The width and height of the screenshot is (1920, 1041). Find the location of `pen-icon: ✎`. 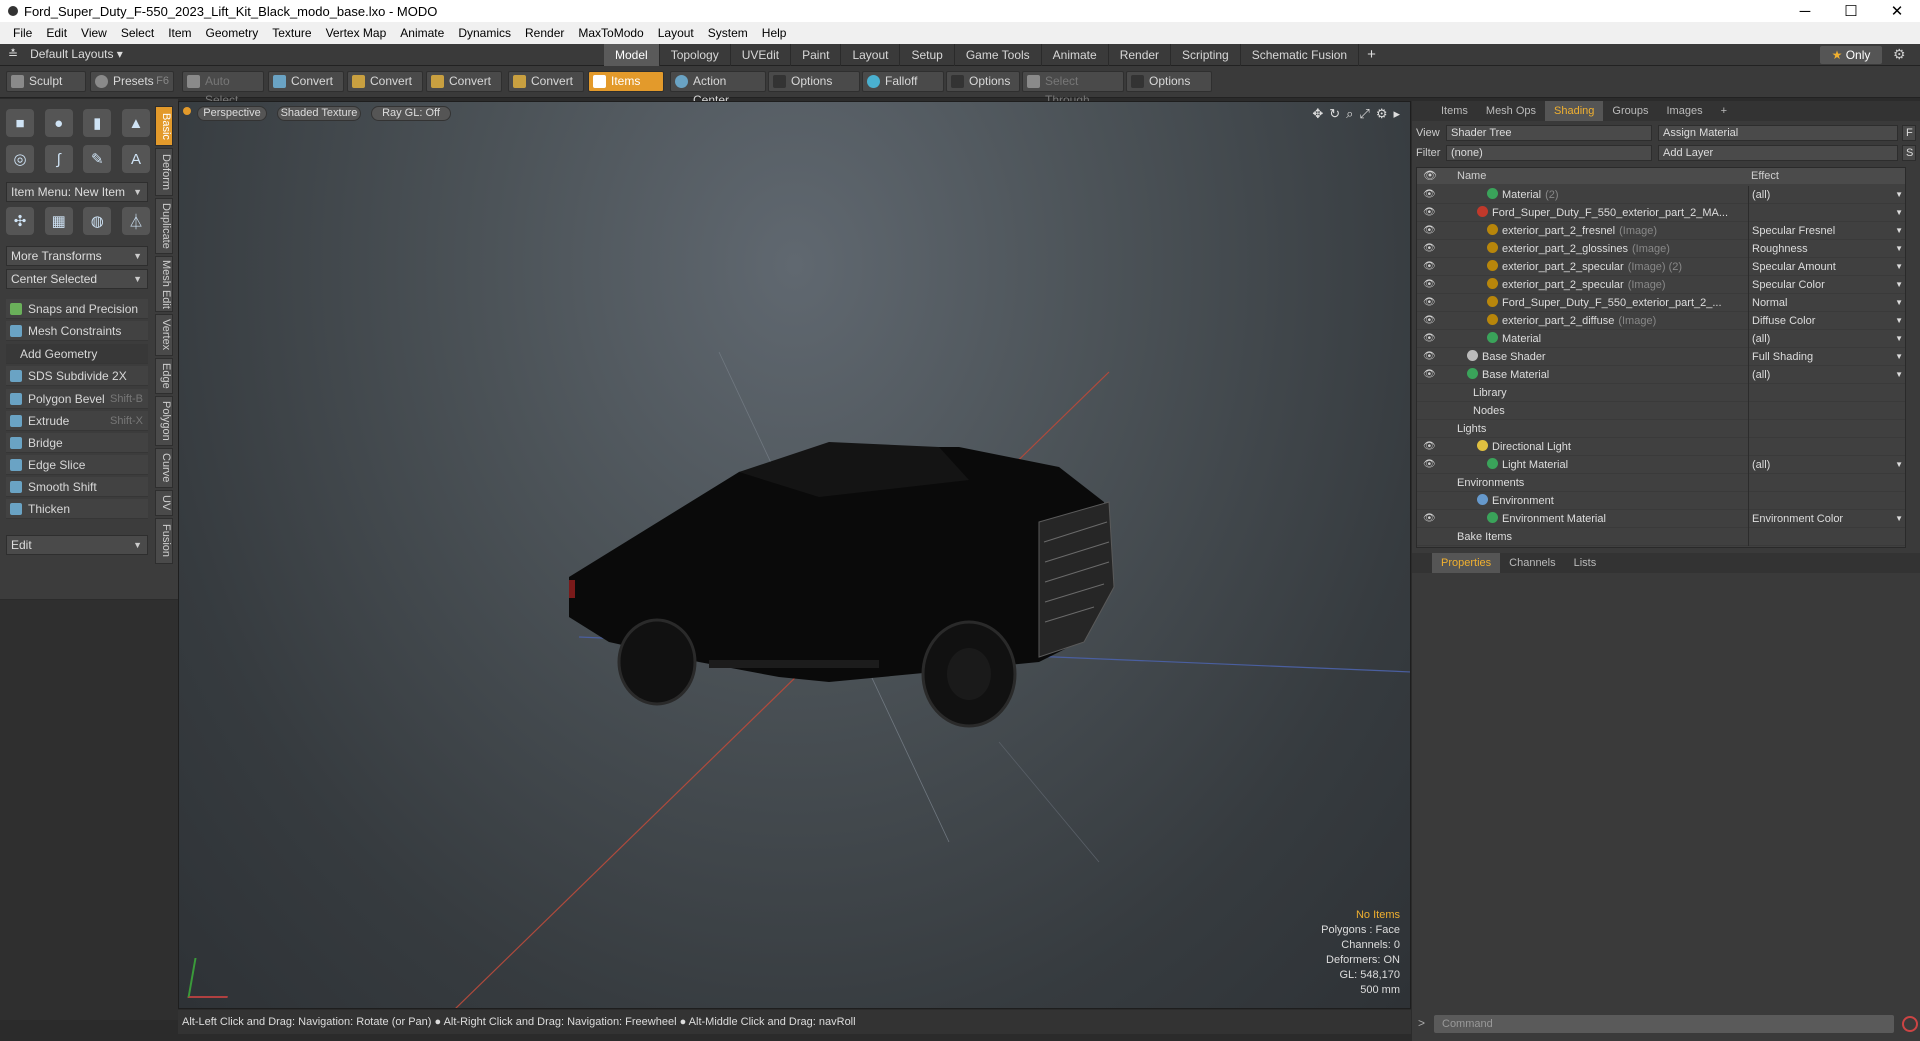

pen-icon: ✎ is located at coordinates (97, 159).